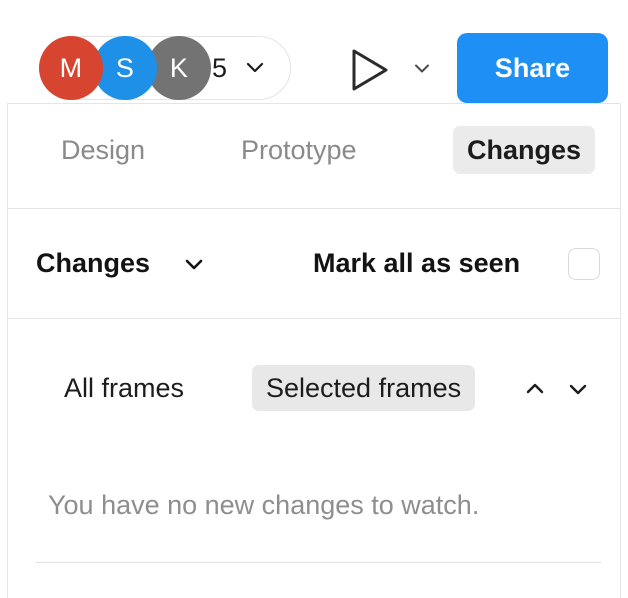 This screenshot has height=598, width=628. Describe the element at coordinates (370, 70) in the screenshot. I see `play-icon` at that location.